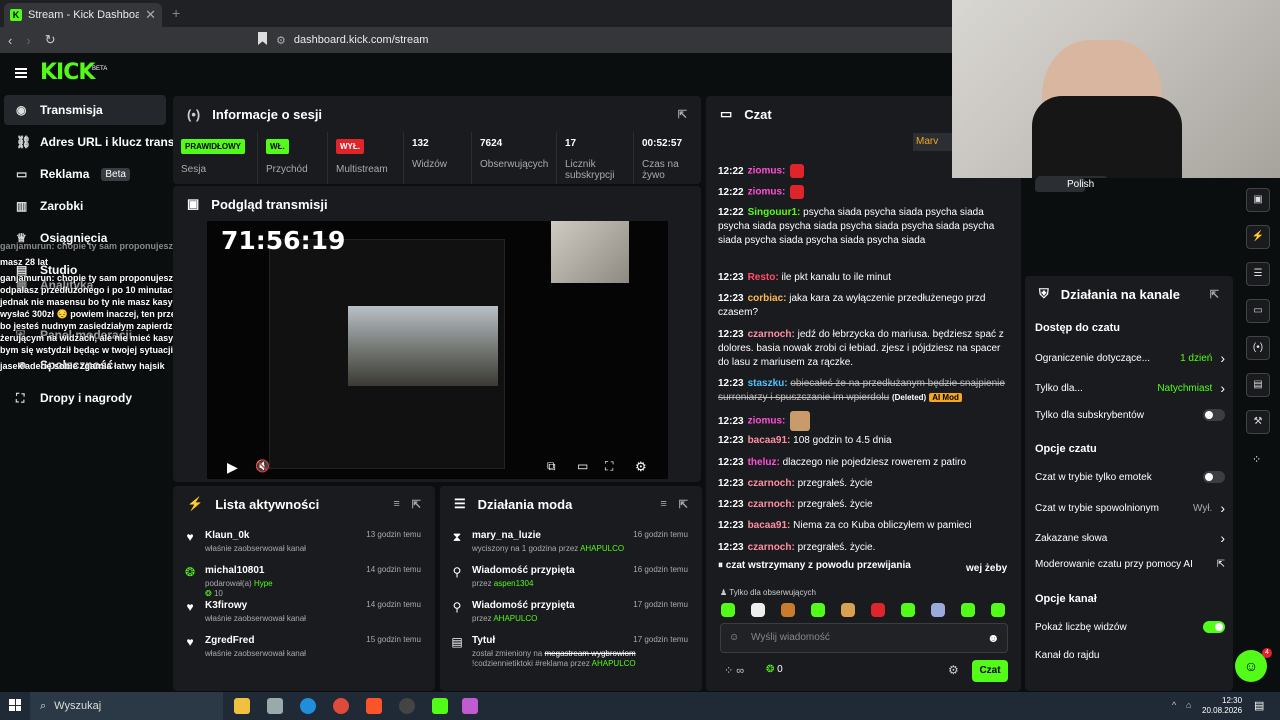  What do you see at coordinates (514, 583) in the screenshot?
I see `moderator-name: aspen1304` at bounding box center [514, 583].